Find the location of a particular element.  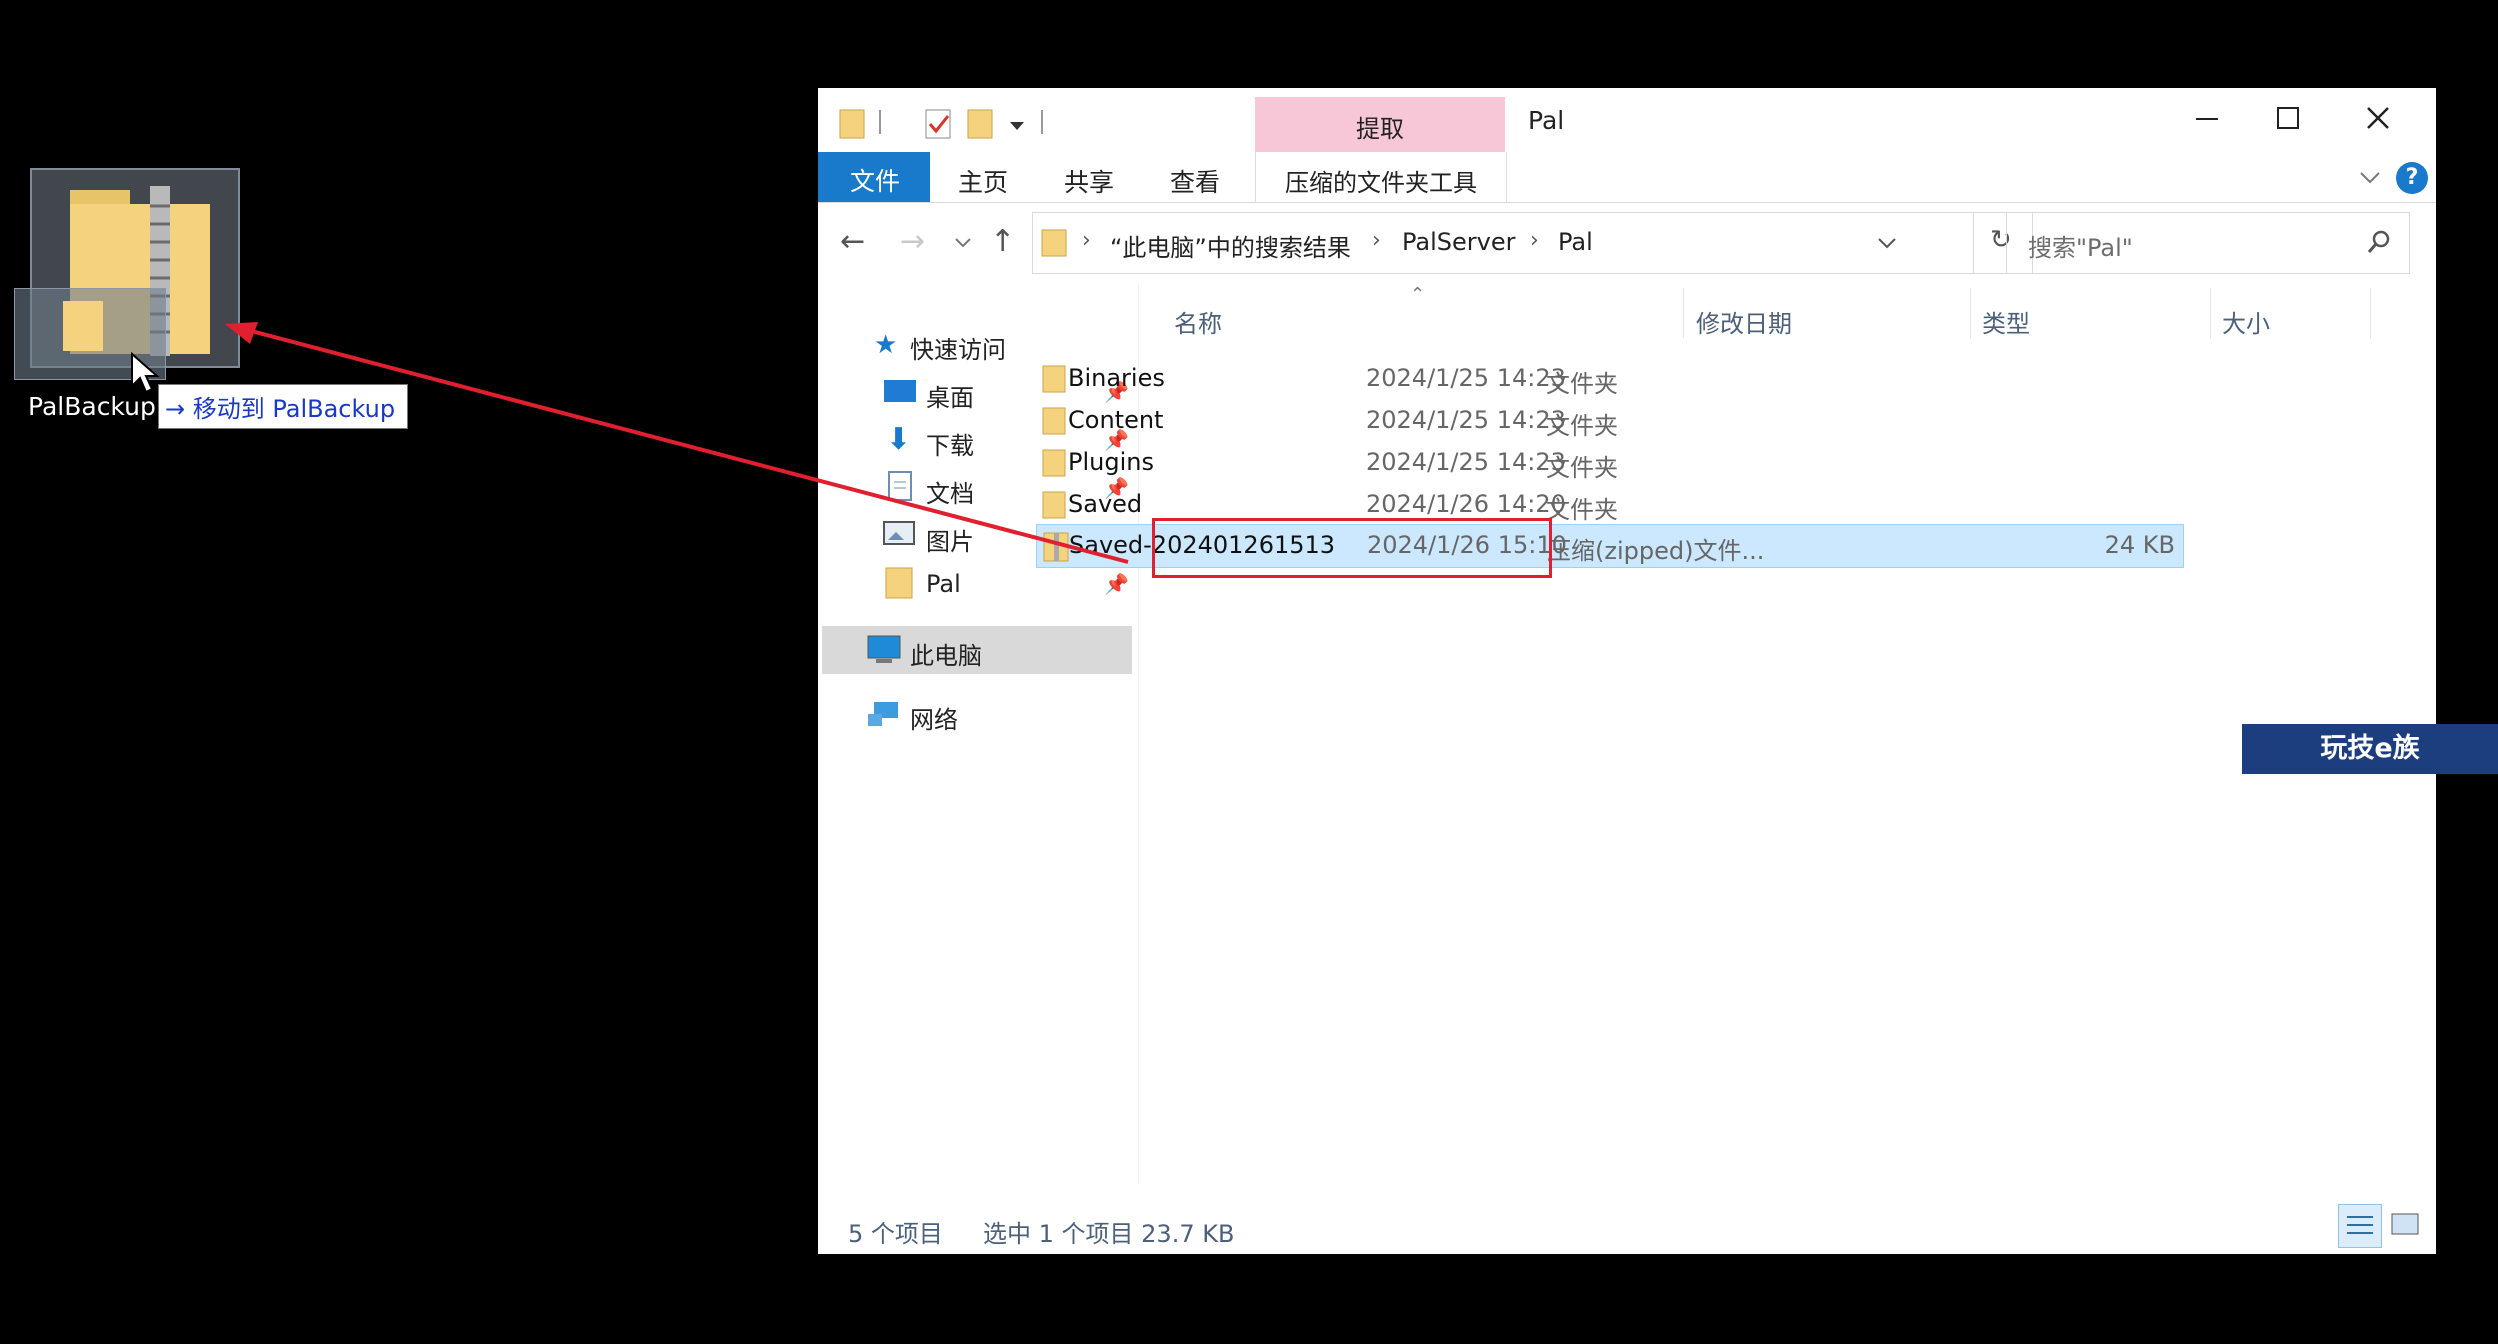

annotation-arrow is located at coordinates (677, 443).